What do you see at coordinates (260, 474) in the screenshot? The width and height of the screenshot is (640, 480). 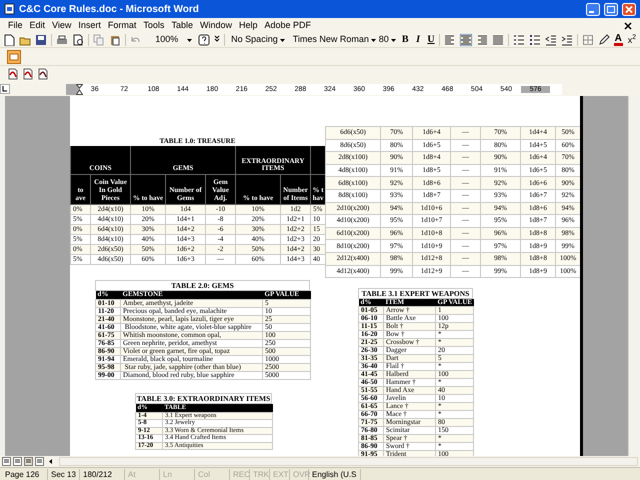 I see `status-field: TRK` at bounding box center [260, 474].